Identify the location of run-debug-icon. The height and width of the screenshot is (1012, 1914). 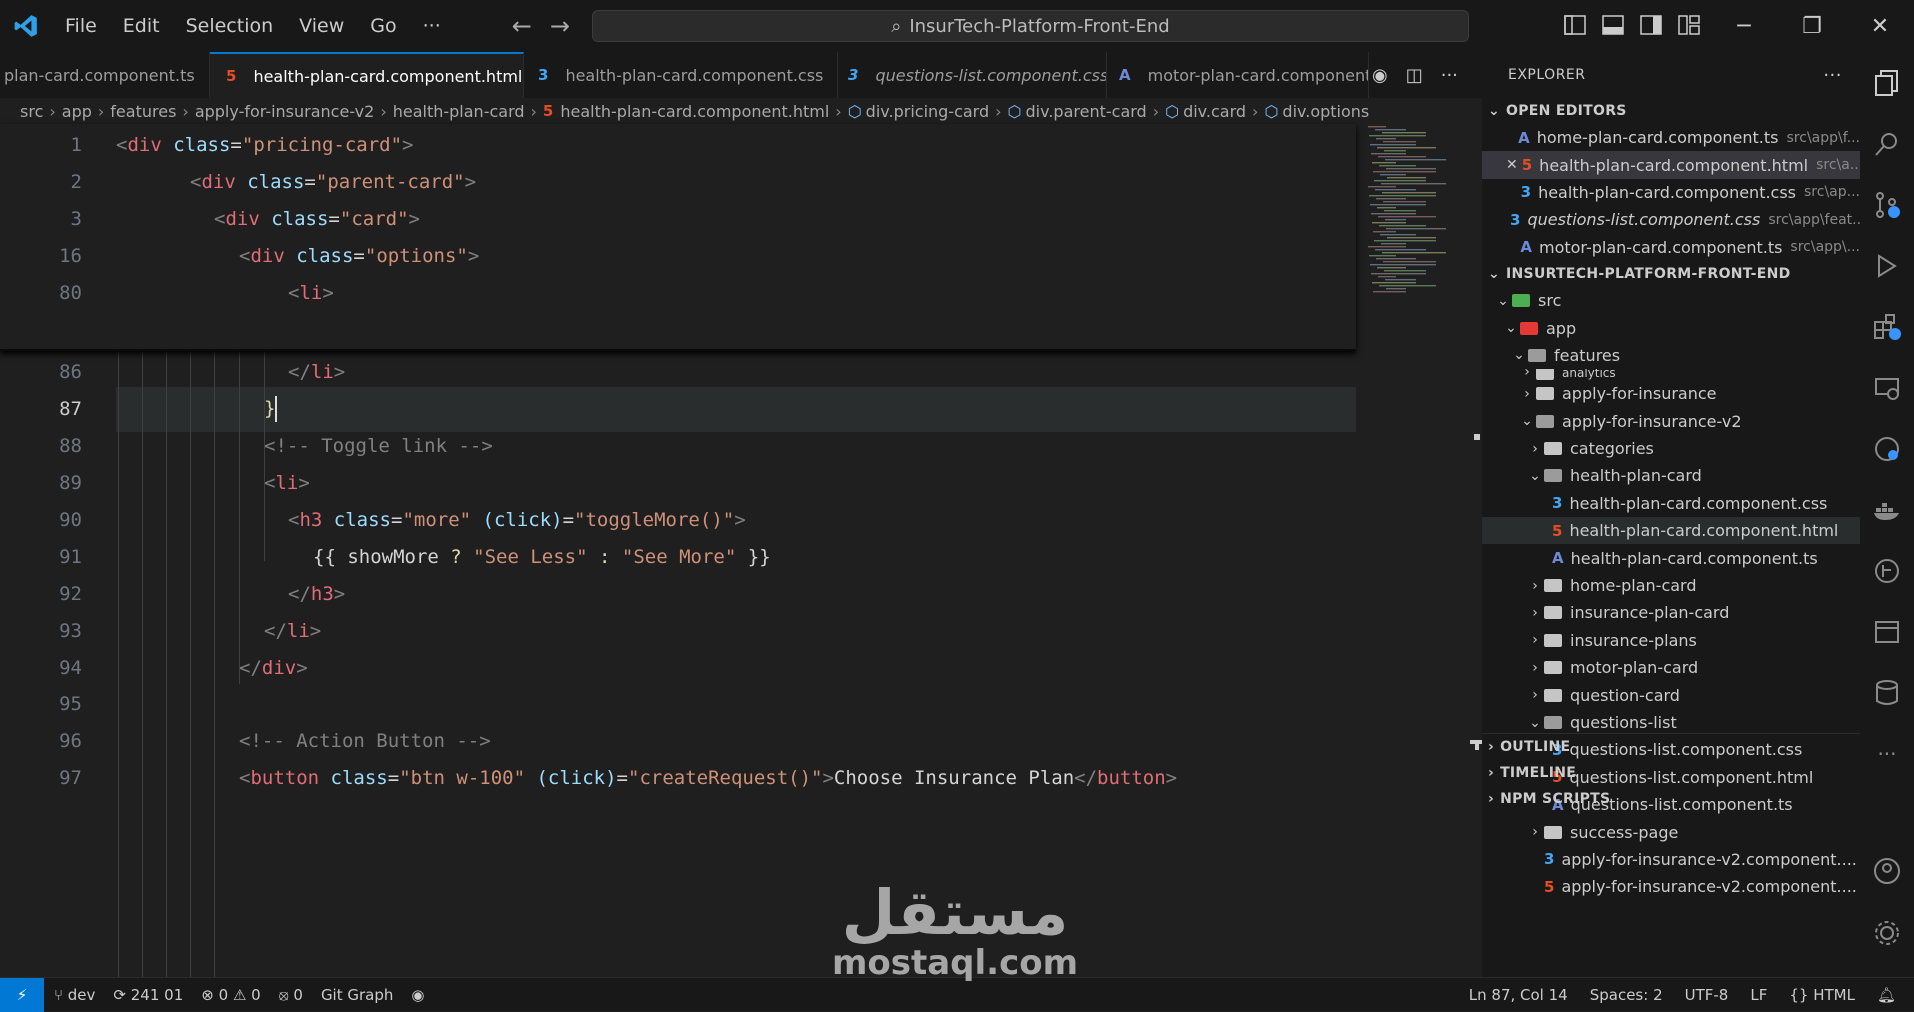
(1887, 265).